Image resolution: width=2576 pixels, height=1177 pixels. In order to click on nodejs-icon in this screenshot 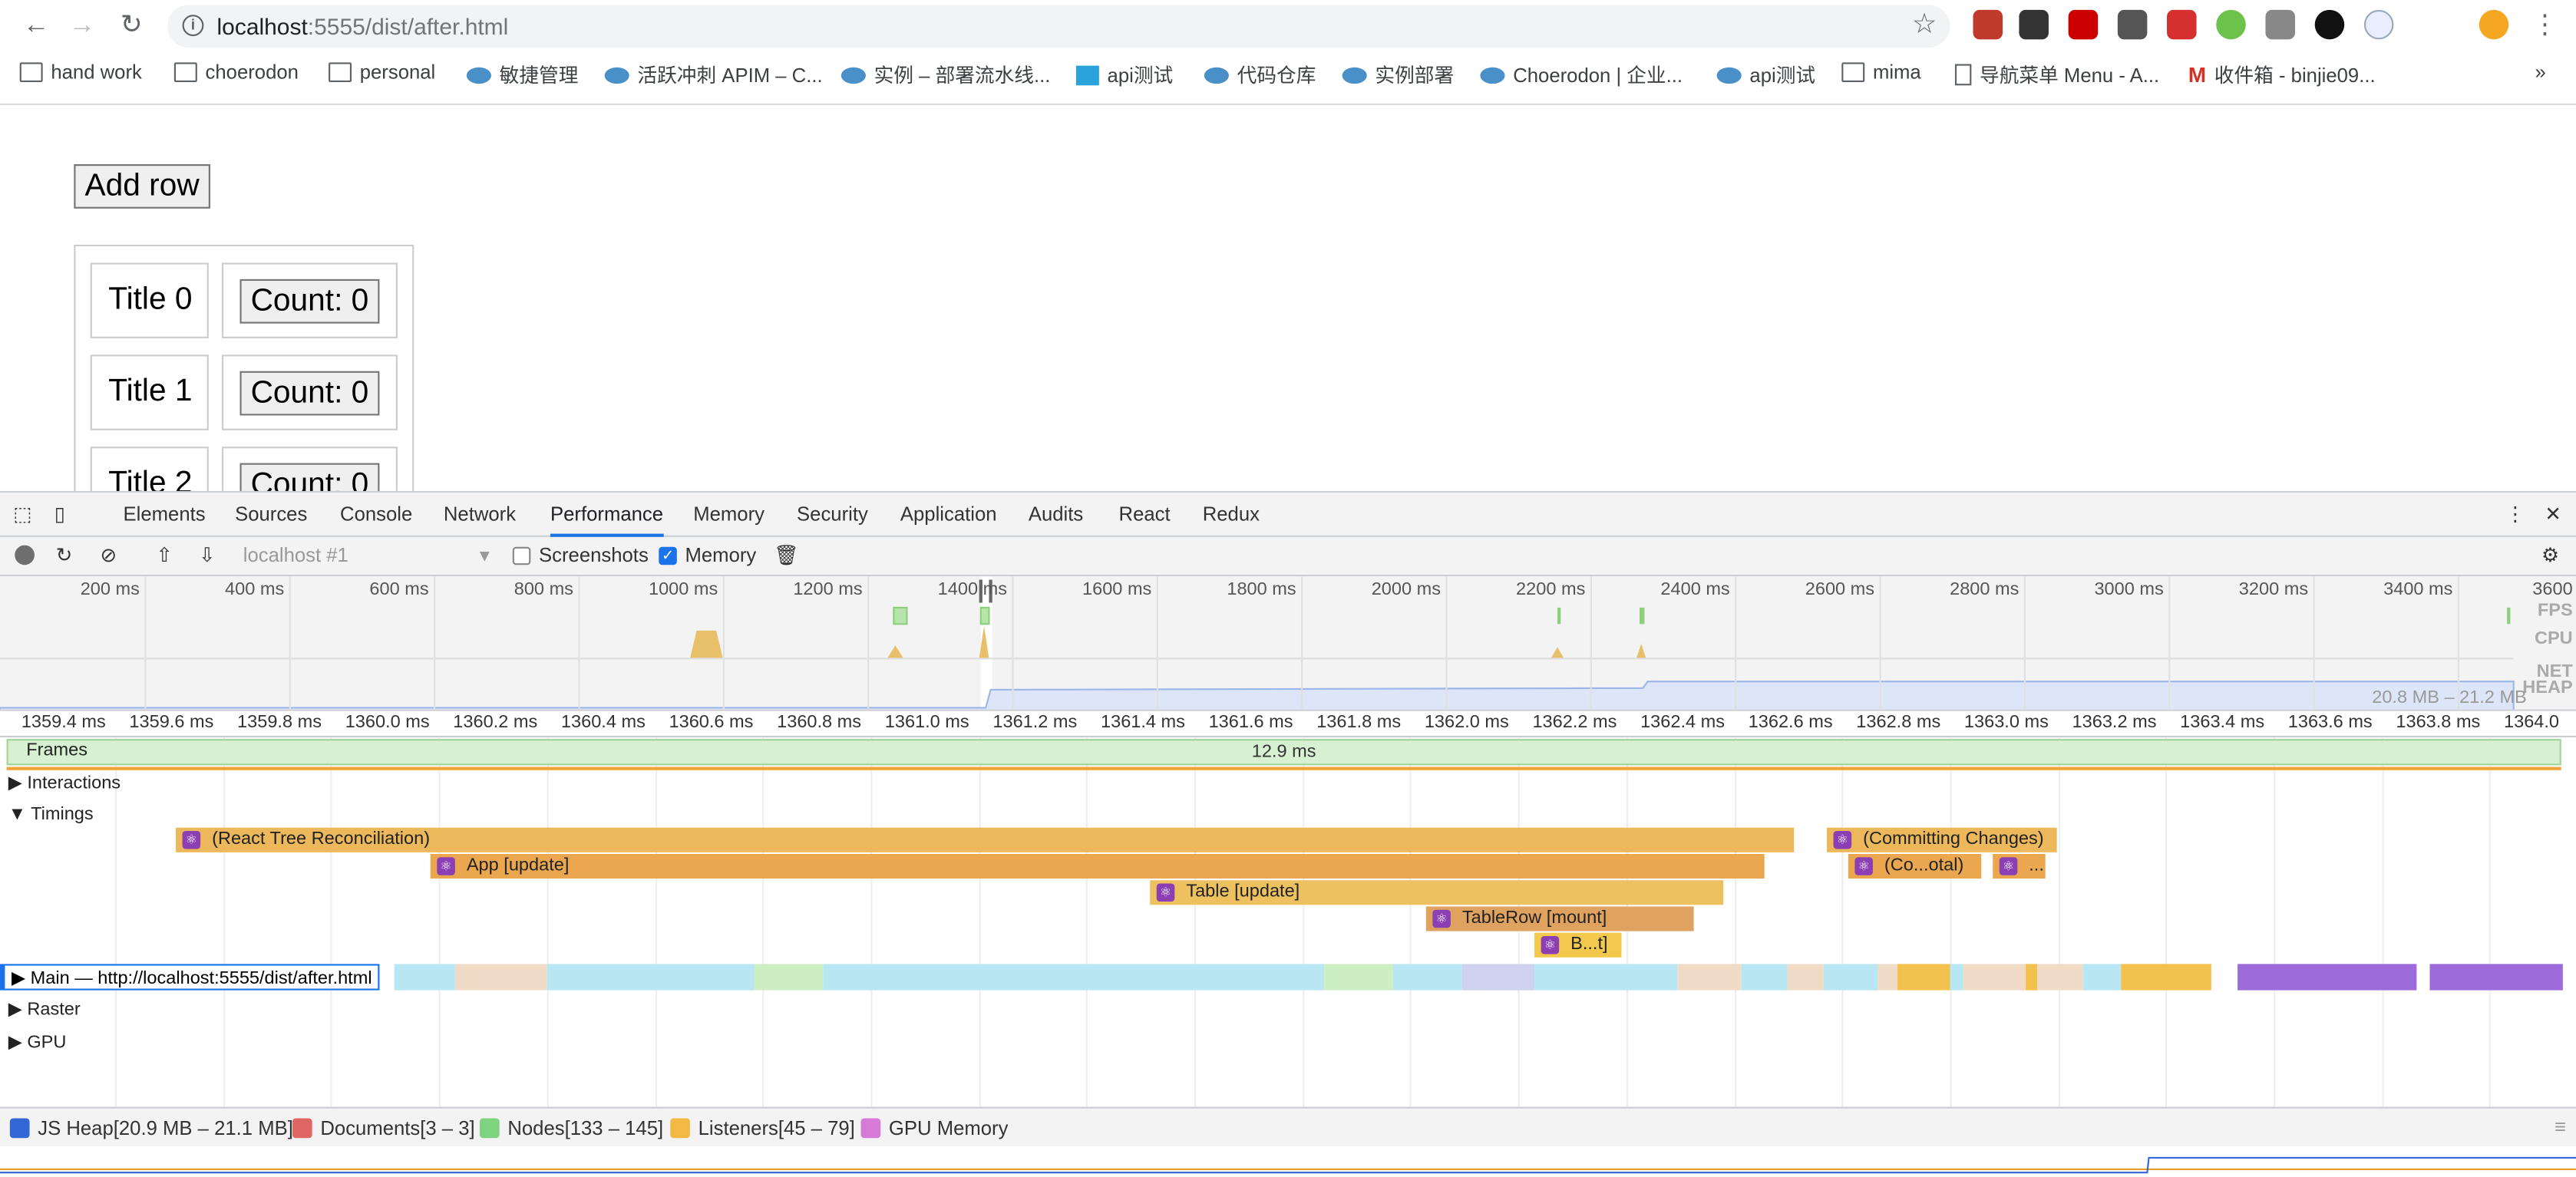, I will do `click(2231, 24)`.